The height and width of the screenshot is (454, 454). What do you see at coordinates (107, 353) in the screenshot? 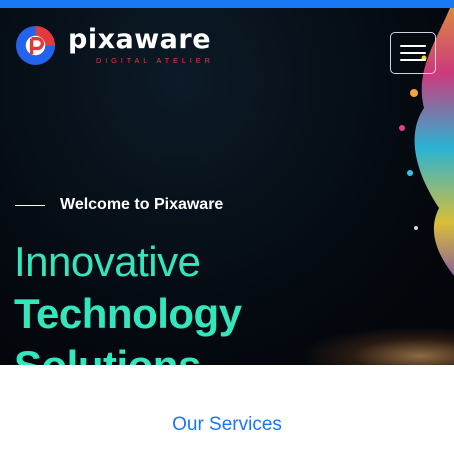
I see `hero-heading-line3: Solutions` at bounding box center [107, 353].